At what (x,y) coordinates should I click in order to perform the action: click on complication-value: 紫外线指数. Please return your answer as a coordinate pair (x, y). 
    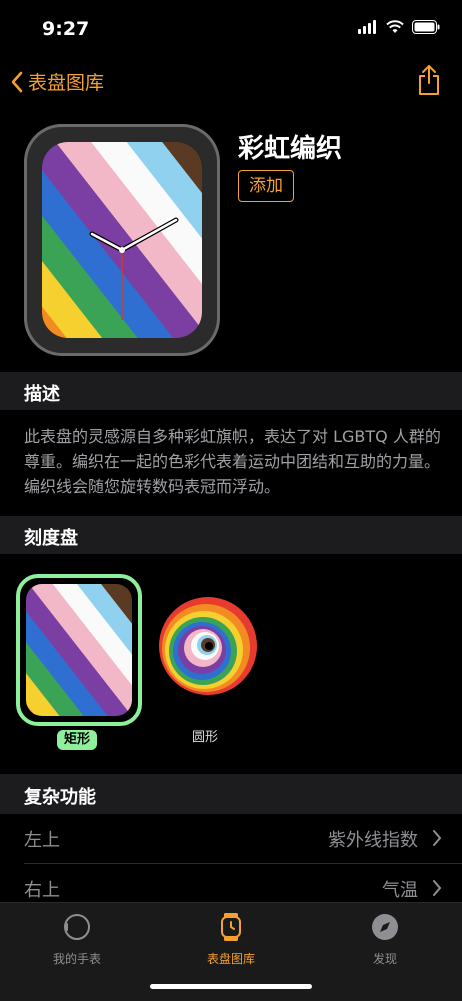
    Looking at the image, I should click on (373, 840).